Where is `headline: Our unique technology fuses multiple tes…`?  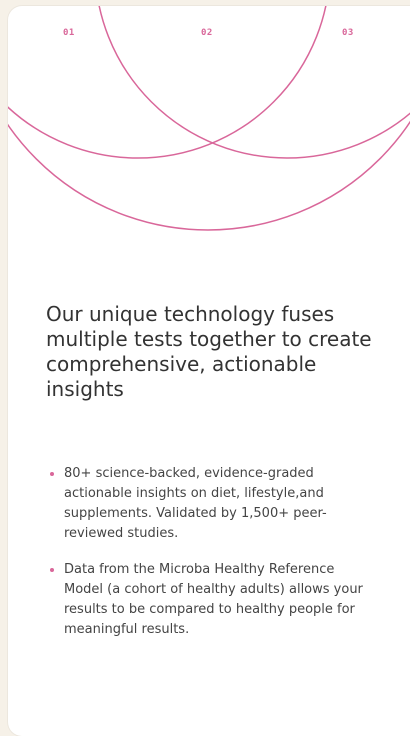 headline: Our unique technology fuses multiple tes… is located at coordinates (209, 351).